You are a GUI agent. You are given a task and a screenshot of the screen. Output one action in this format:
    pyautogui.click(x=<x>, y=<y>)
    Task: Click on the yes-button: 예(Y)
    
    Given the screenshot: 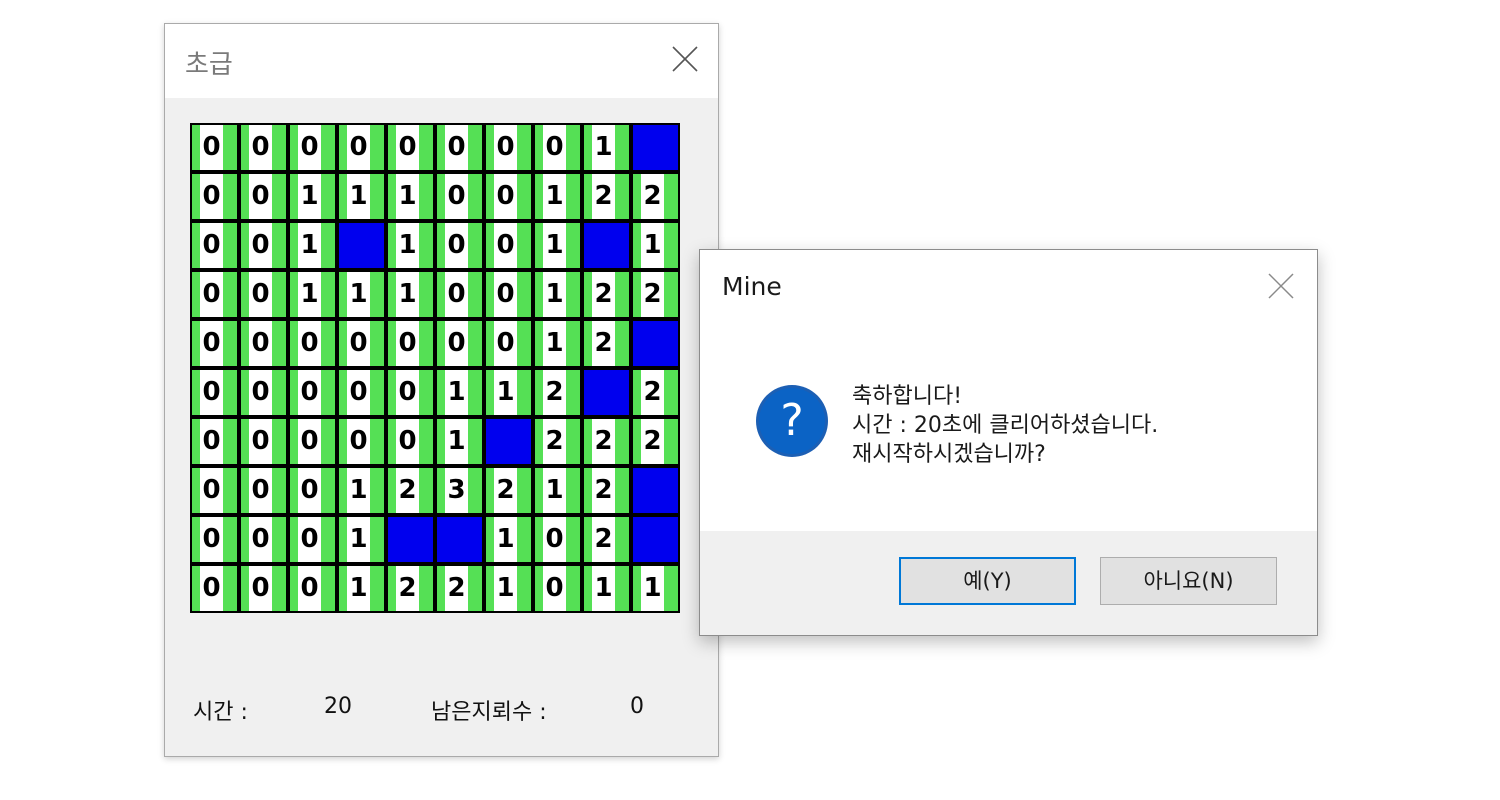 What is the action you would take?
    pyautogui.click(x=987, y=581)
    